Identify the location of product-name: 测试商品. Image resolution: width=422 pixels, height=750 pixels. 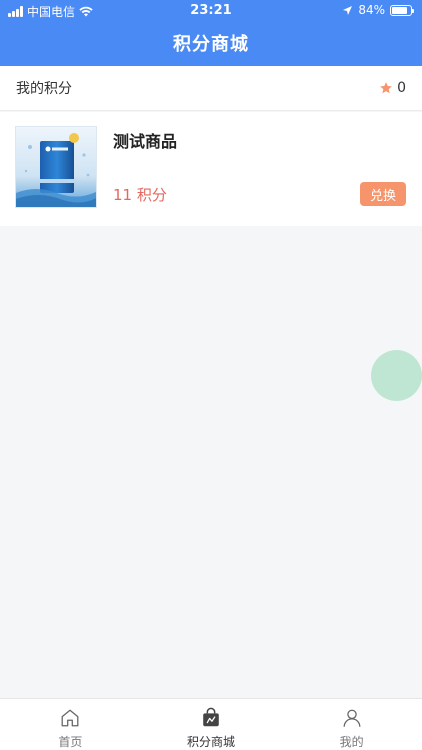
(145, 140).